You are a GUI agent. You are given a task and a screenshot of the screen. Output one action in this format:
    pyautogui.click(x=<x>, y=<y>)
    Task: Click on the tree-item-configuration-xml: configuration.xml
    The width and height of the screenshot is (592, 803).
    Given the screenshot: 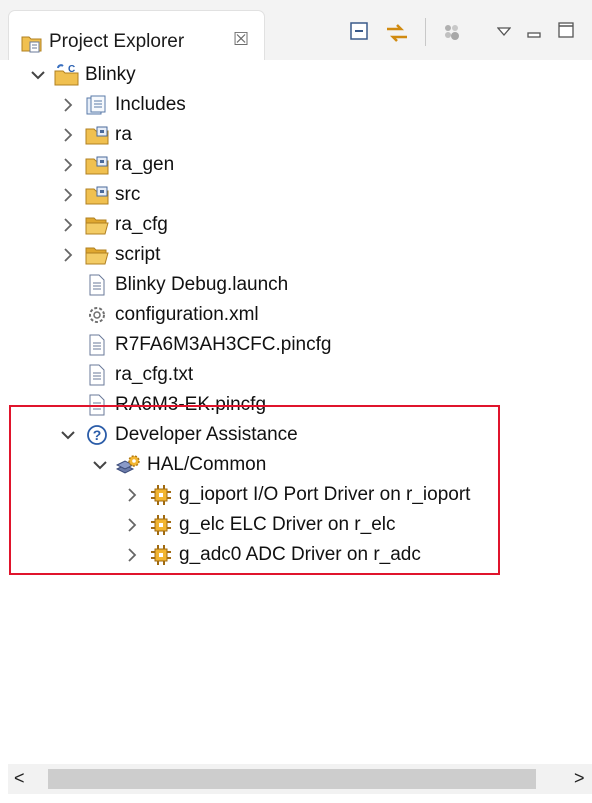 What is the action you would take?
    pyautogui.click(x=171, y=315)
    